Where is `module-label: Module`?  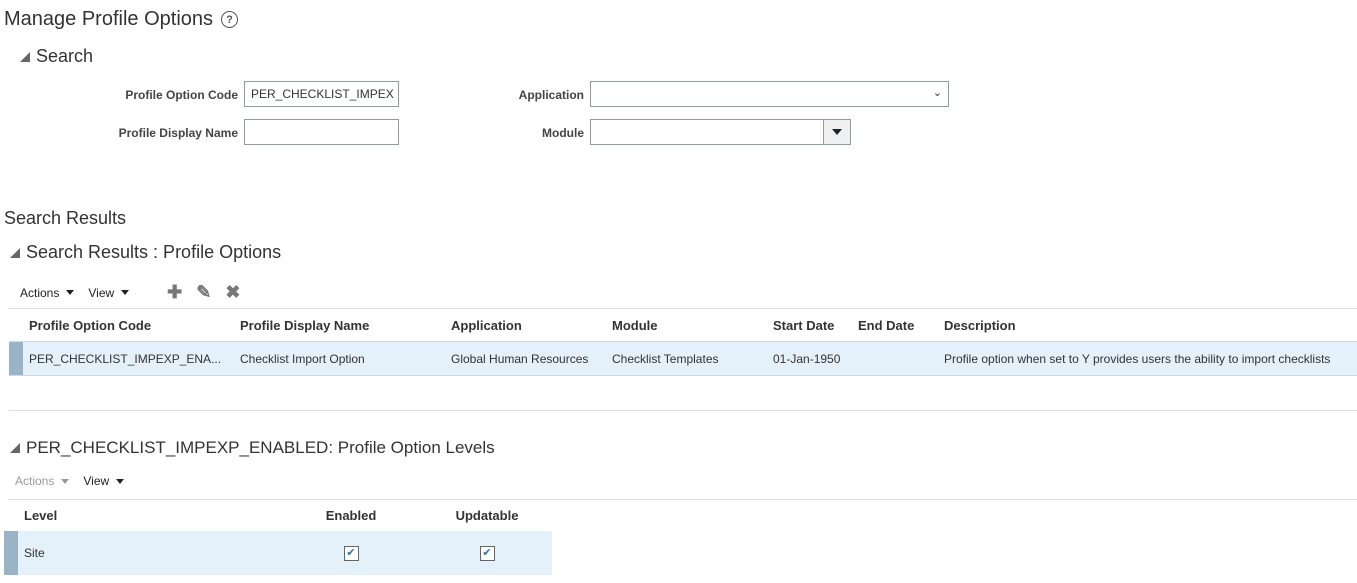 module-label: Module is located at coordinates (563, 133).